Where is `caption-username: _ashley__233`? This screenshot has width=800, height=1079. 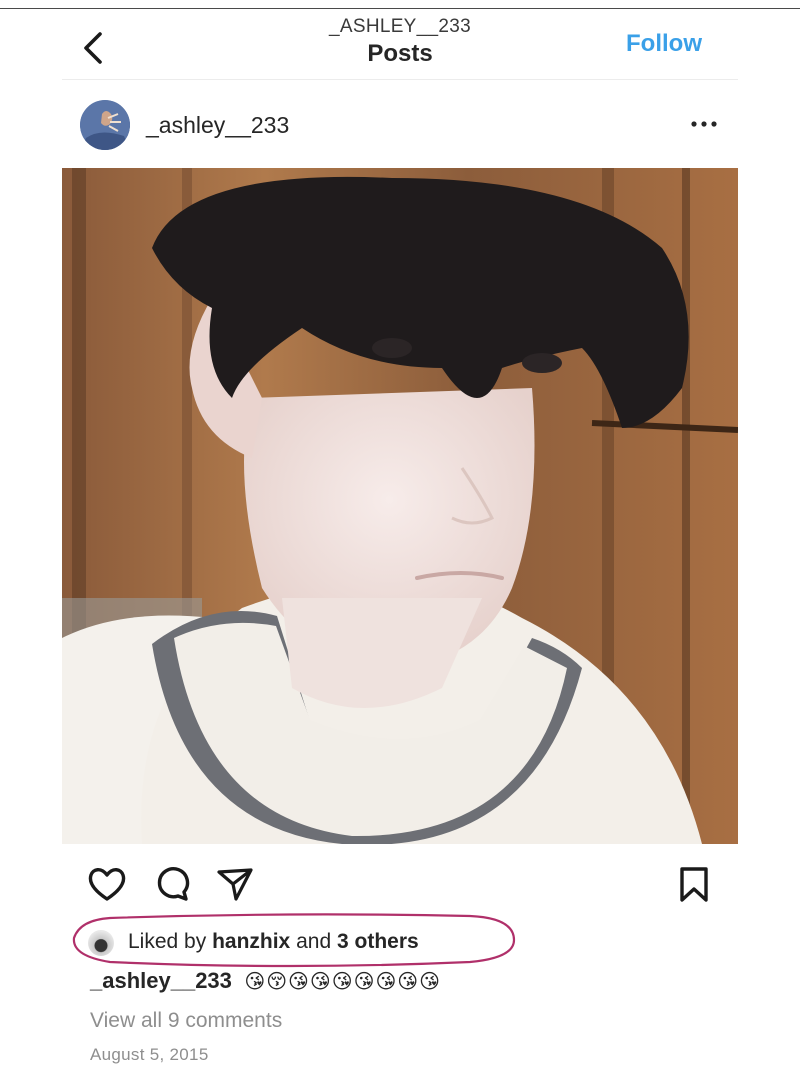 caption-username: _ashley__233 is located at coordinates (161, 980).